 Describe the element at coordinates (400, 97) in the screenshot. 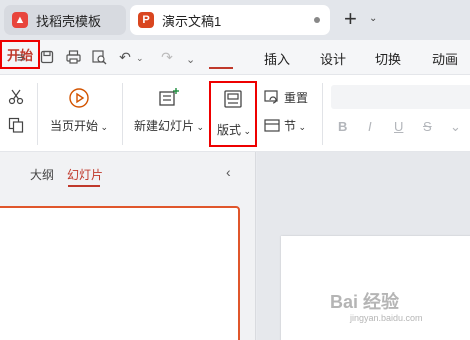

I see `font-name-dropdown` at that location.